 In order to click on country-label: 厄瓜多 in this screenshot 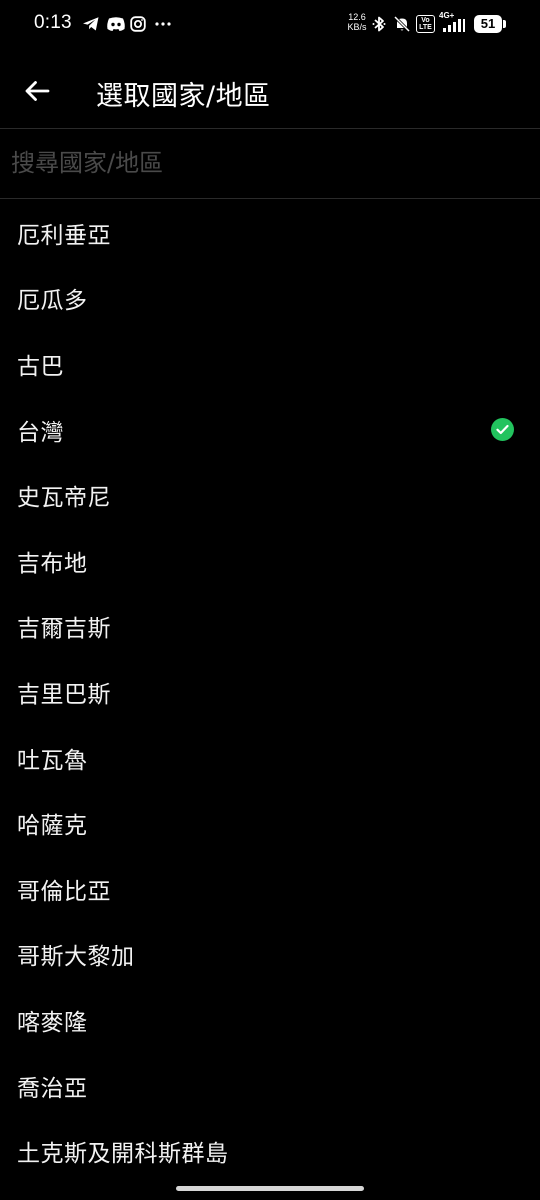, I will do `click(52, 301)`.